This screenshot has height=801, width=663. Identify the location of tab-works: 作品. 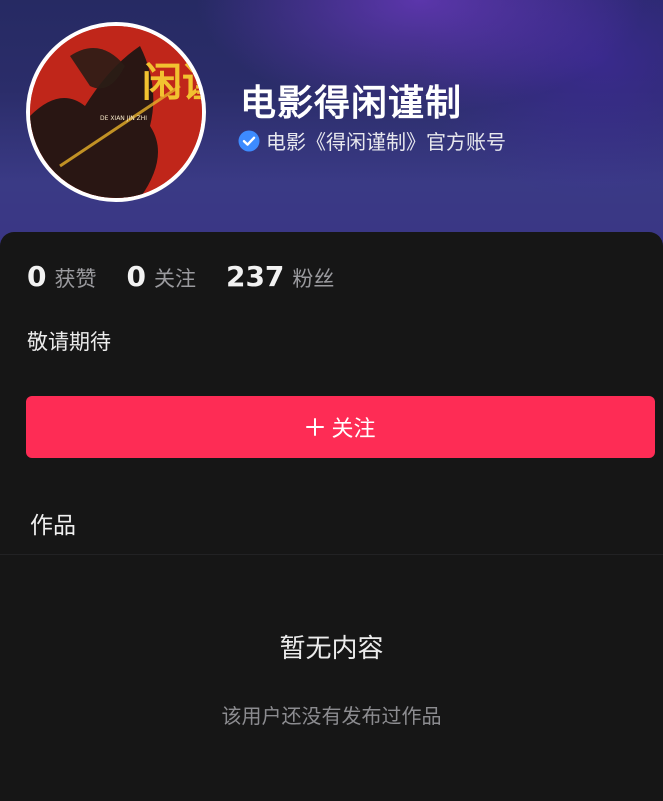
(53, 523).